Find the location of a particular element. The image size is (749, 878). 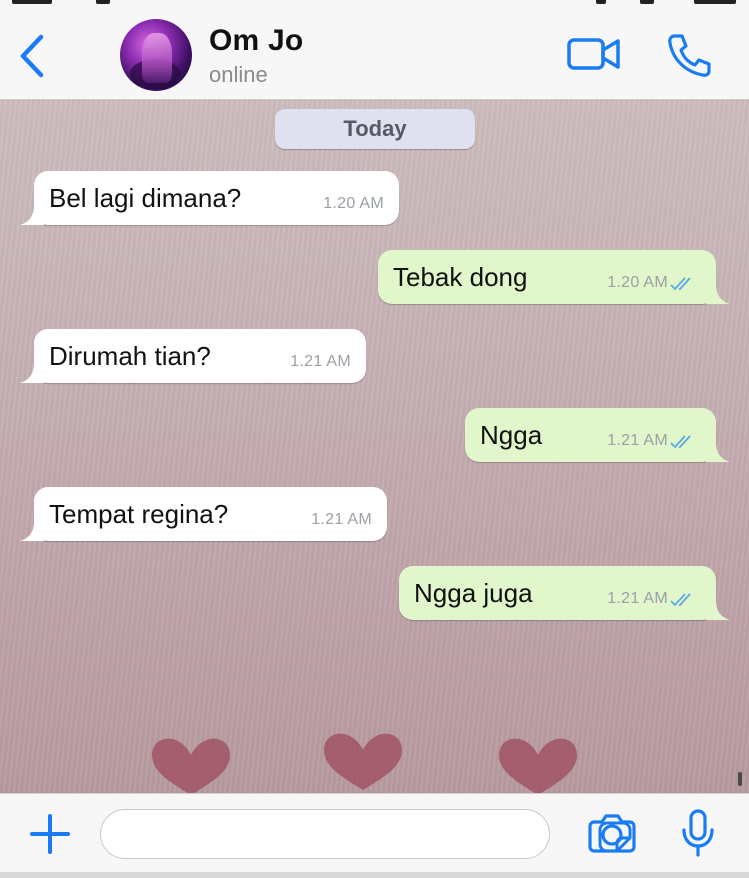

attach-button is located at coordinates (50, 834).